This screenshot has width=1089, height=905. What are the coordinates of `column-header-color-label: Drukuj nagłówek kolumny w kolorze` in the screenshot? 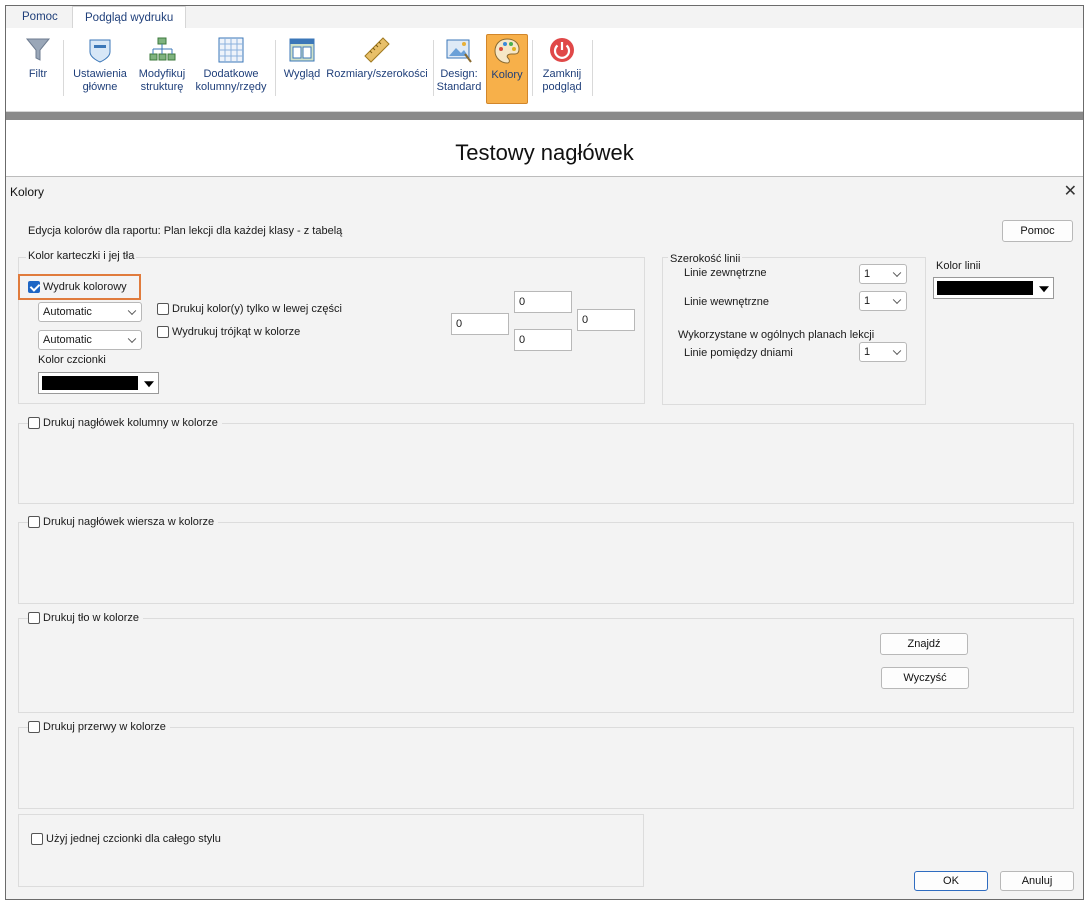 It's located at (130, 423).